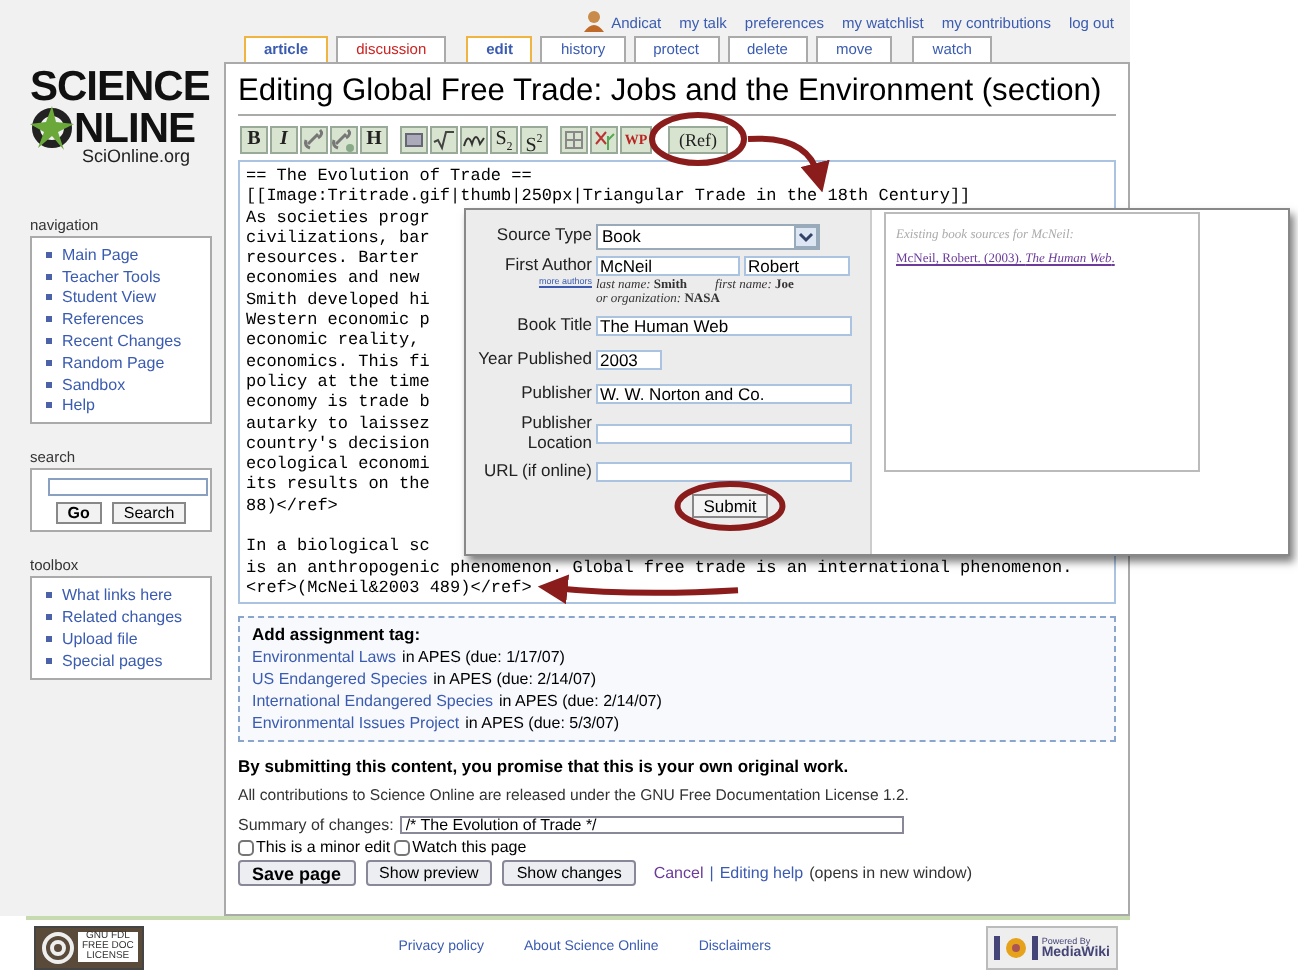 Image resolution: width=1298 pixels, height=974 pixels. Describe the element at coordinates (708, 236) in the screenshot. I see `source-type-dropdown: Book` at that location.